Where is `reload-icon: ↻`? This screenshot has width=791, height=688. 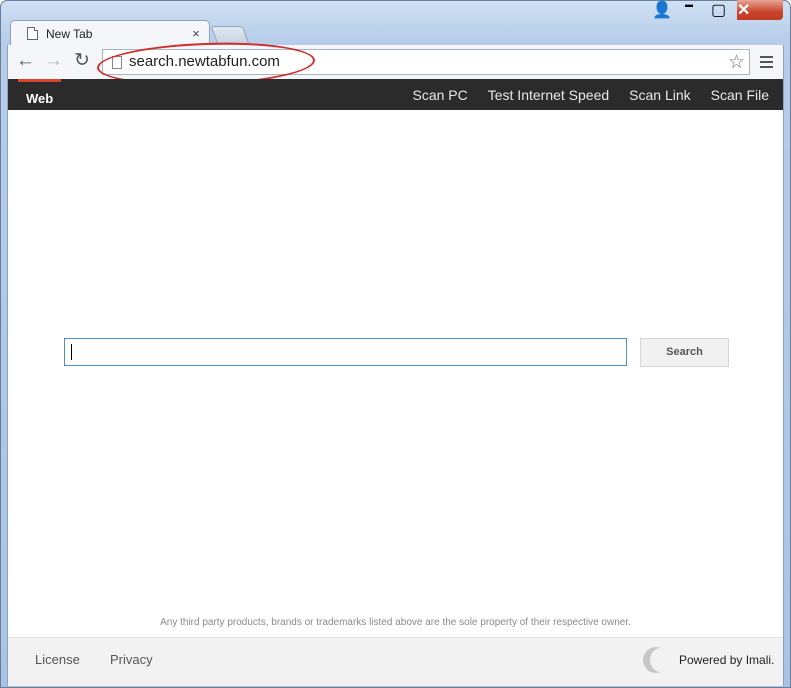 reload-icon: ↻ is located at coordinates (82, 60).